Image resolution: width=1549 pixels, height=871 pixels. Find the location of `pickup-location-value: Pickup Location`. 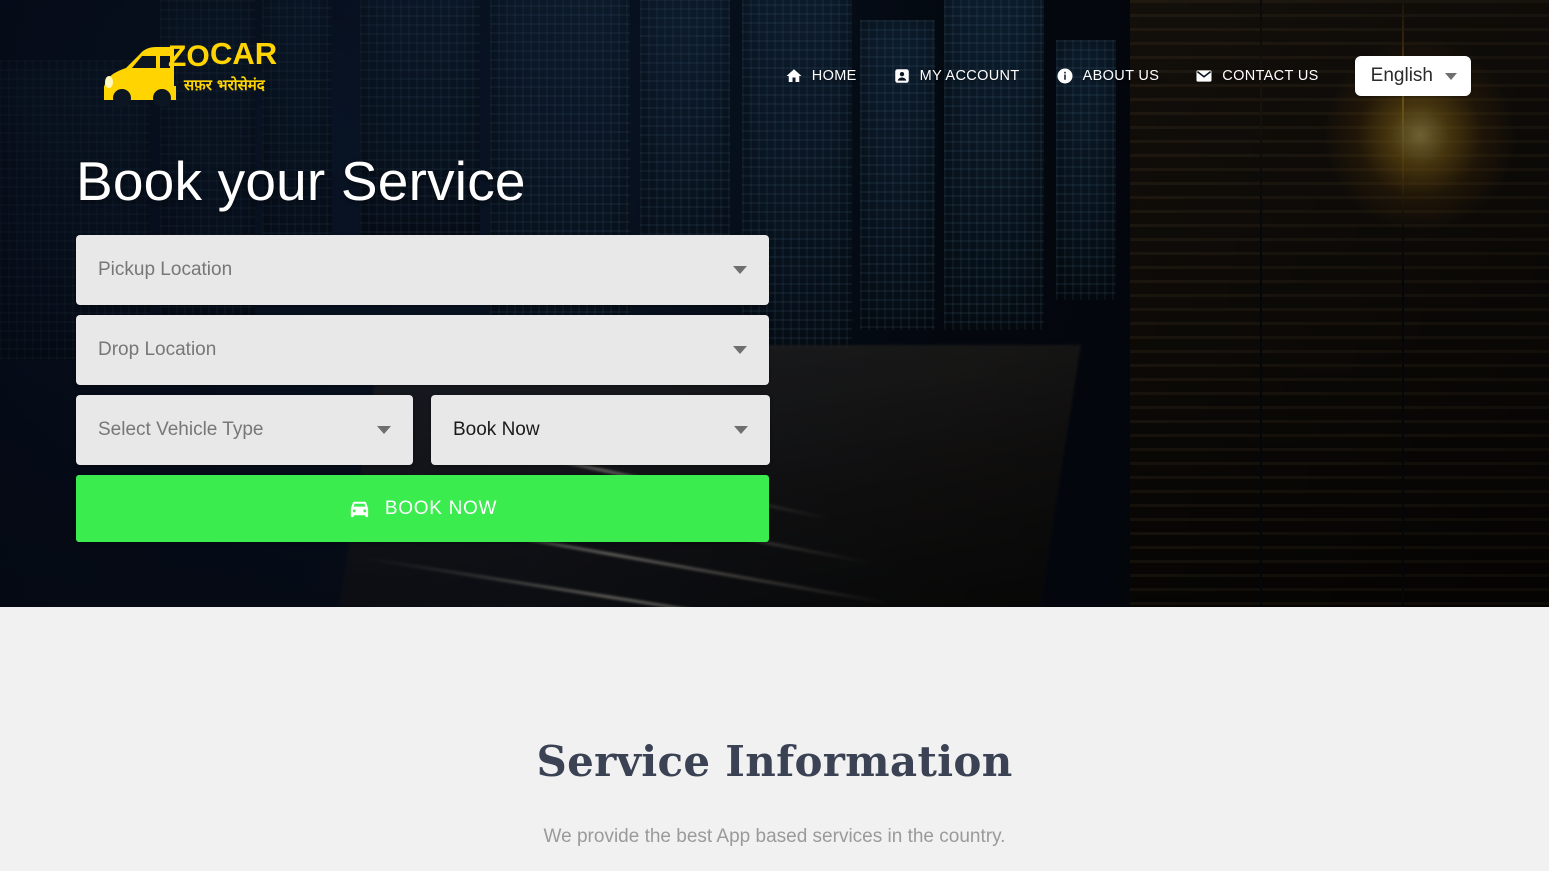

pickup-location-value: Pickup Location is located at coordinates (165, 270).